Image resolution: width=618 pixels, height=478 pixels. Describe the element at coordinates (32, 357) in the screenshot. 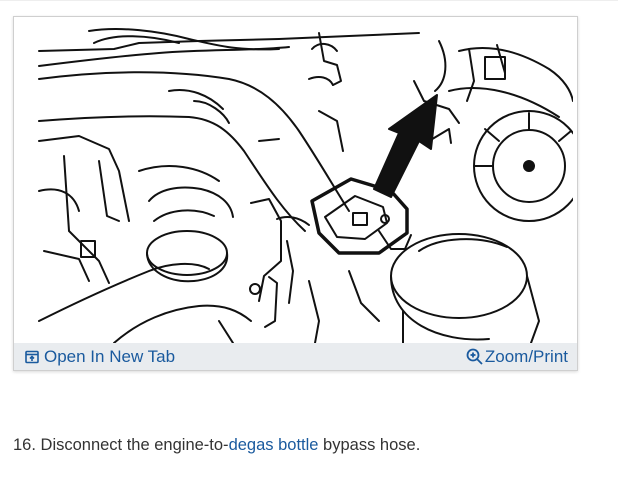

I see `open-in-new-tab-icon` at that location.